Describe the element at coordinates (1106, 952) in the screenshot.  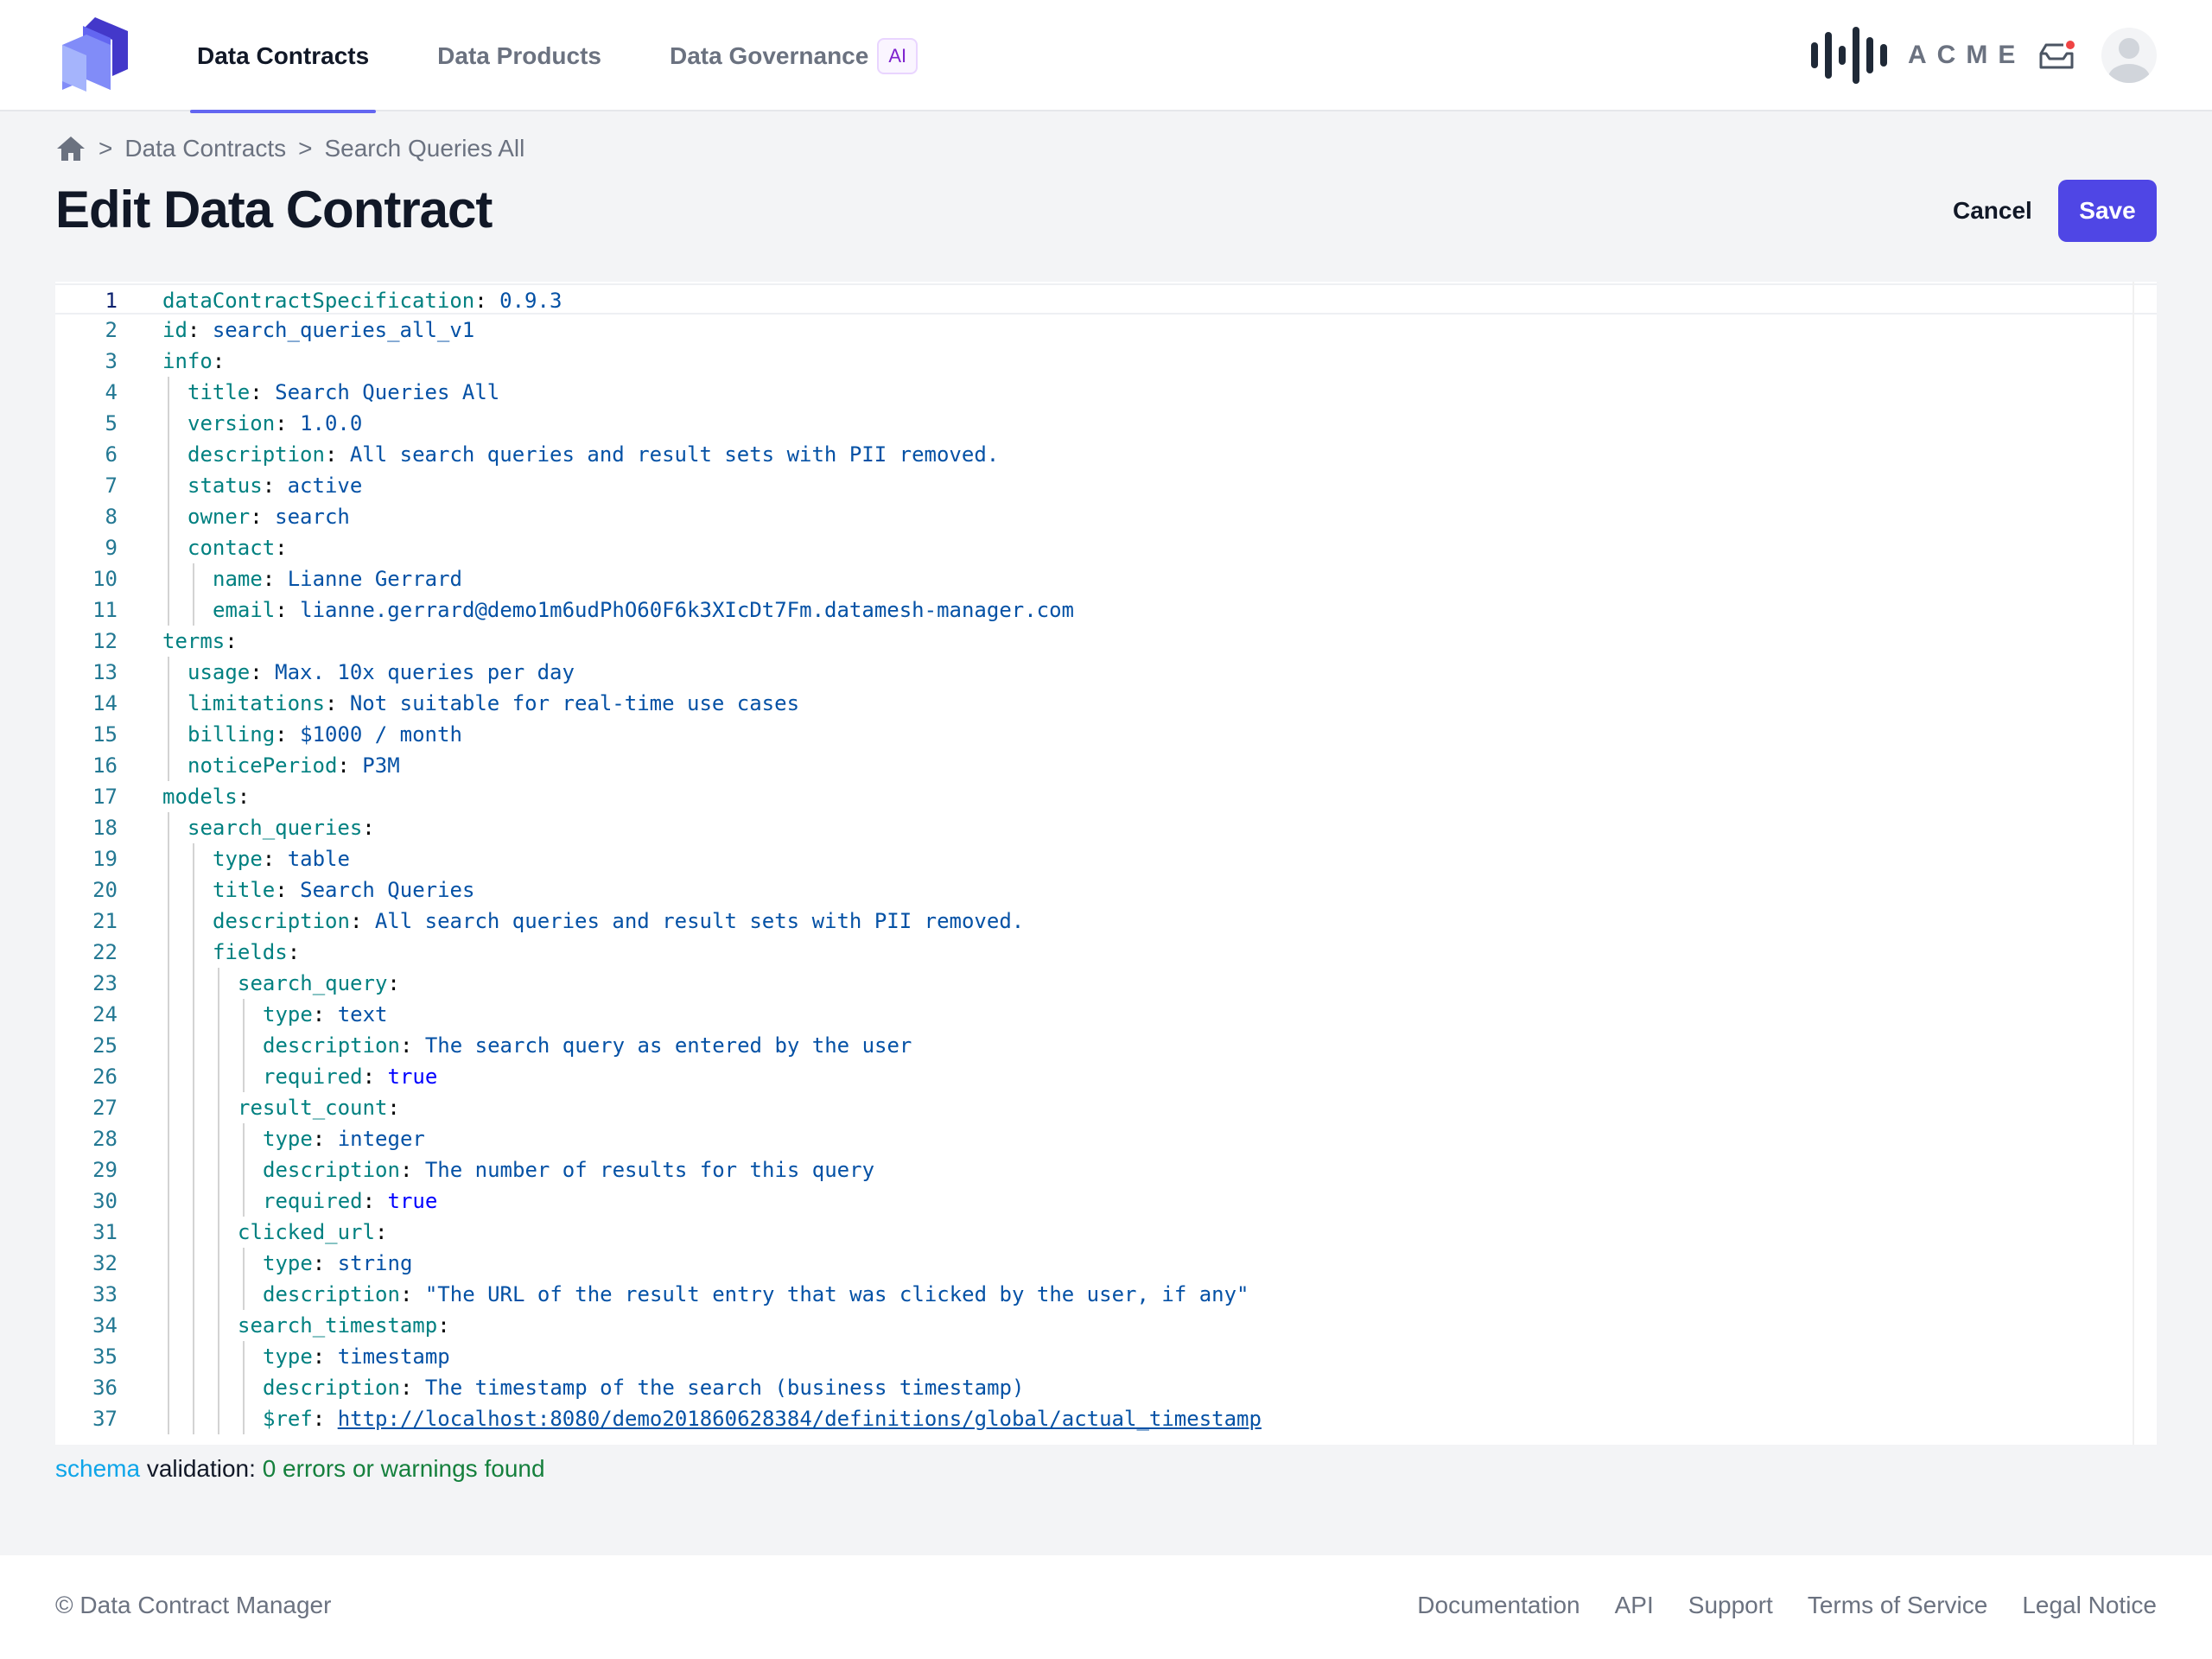
I see `code-line: 22 fields:` at that location.